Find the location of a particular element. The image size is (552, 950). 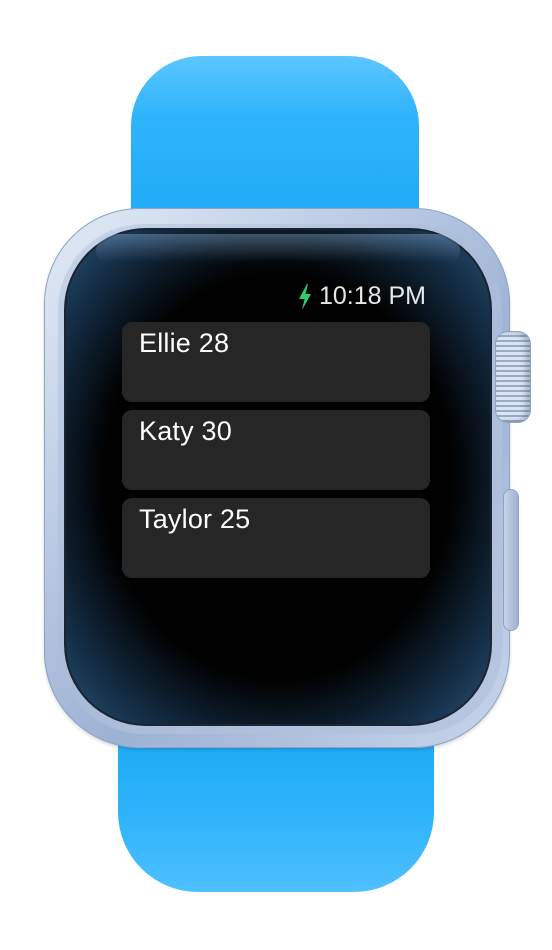

list-item-label: Taylor 25 is located at coordinates (195, 519).